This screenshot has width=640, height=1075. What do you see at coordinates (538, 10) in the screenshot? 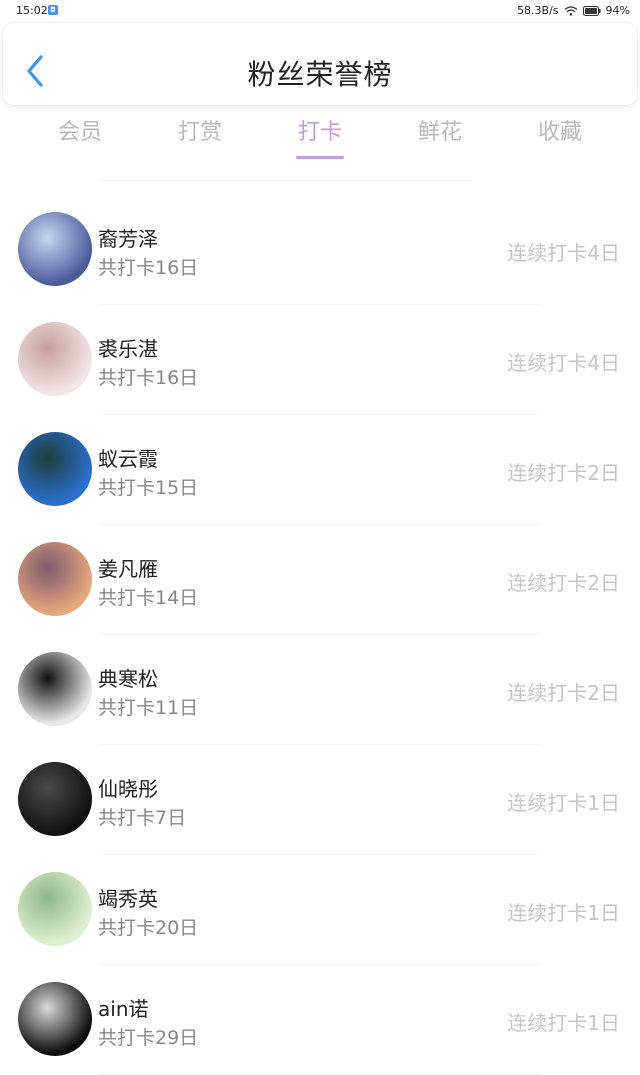
I see `network-speed: 58.3B/s` at bounding box center [538, 10].